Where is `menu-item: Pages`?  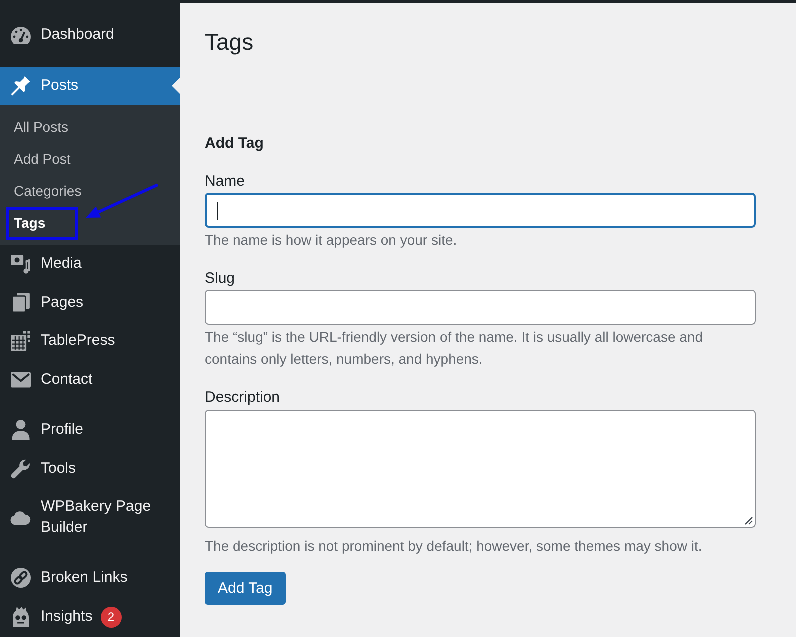
menu-item: Pages is located at coordinates (90, 303).